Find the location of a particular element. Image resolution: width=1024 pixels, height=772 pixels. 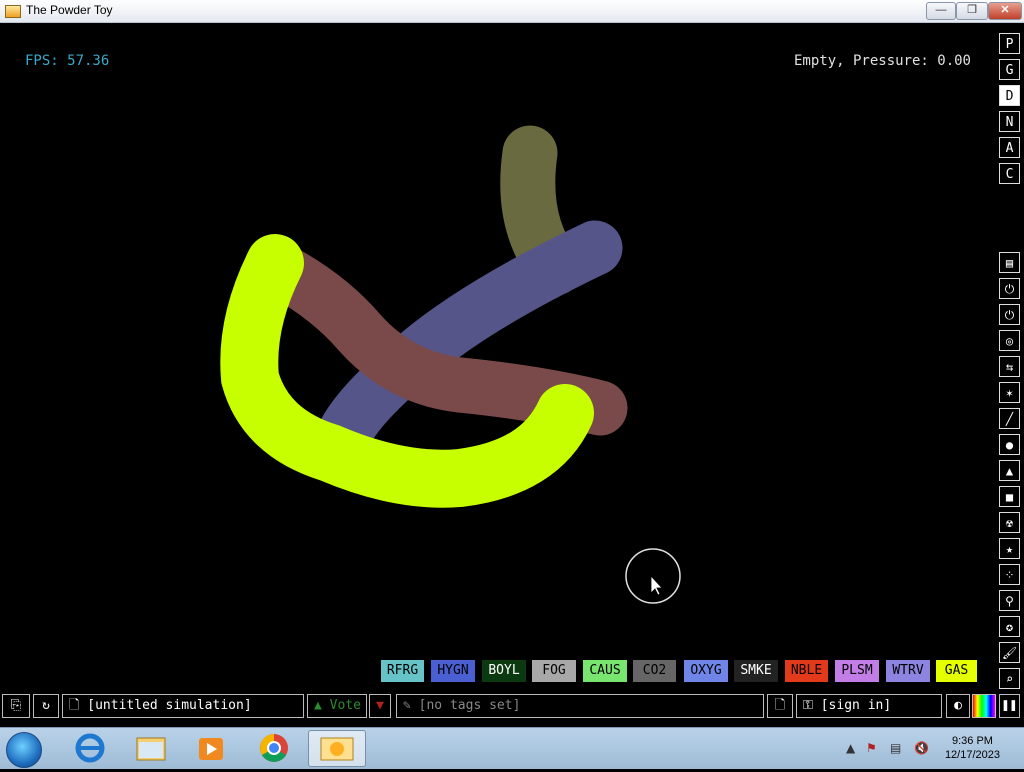

tags-box: ✎ [no tags set] is located at coordinates (580, 706).